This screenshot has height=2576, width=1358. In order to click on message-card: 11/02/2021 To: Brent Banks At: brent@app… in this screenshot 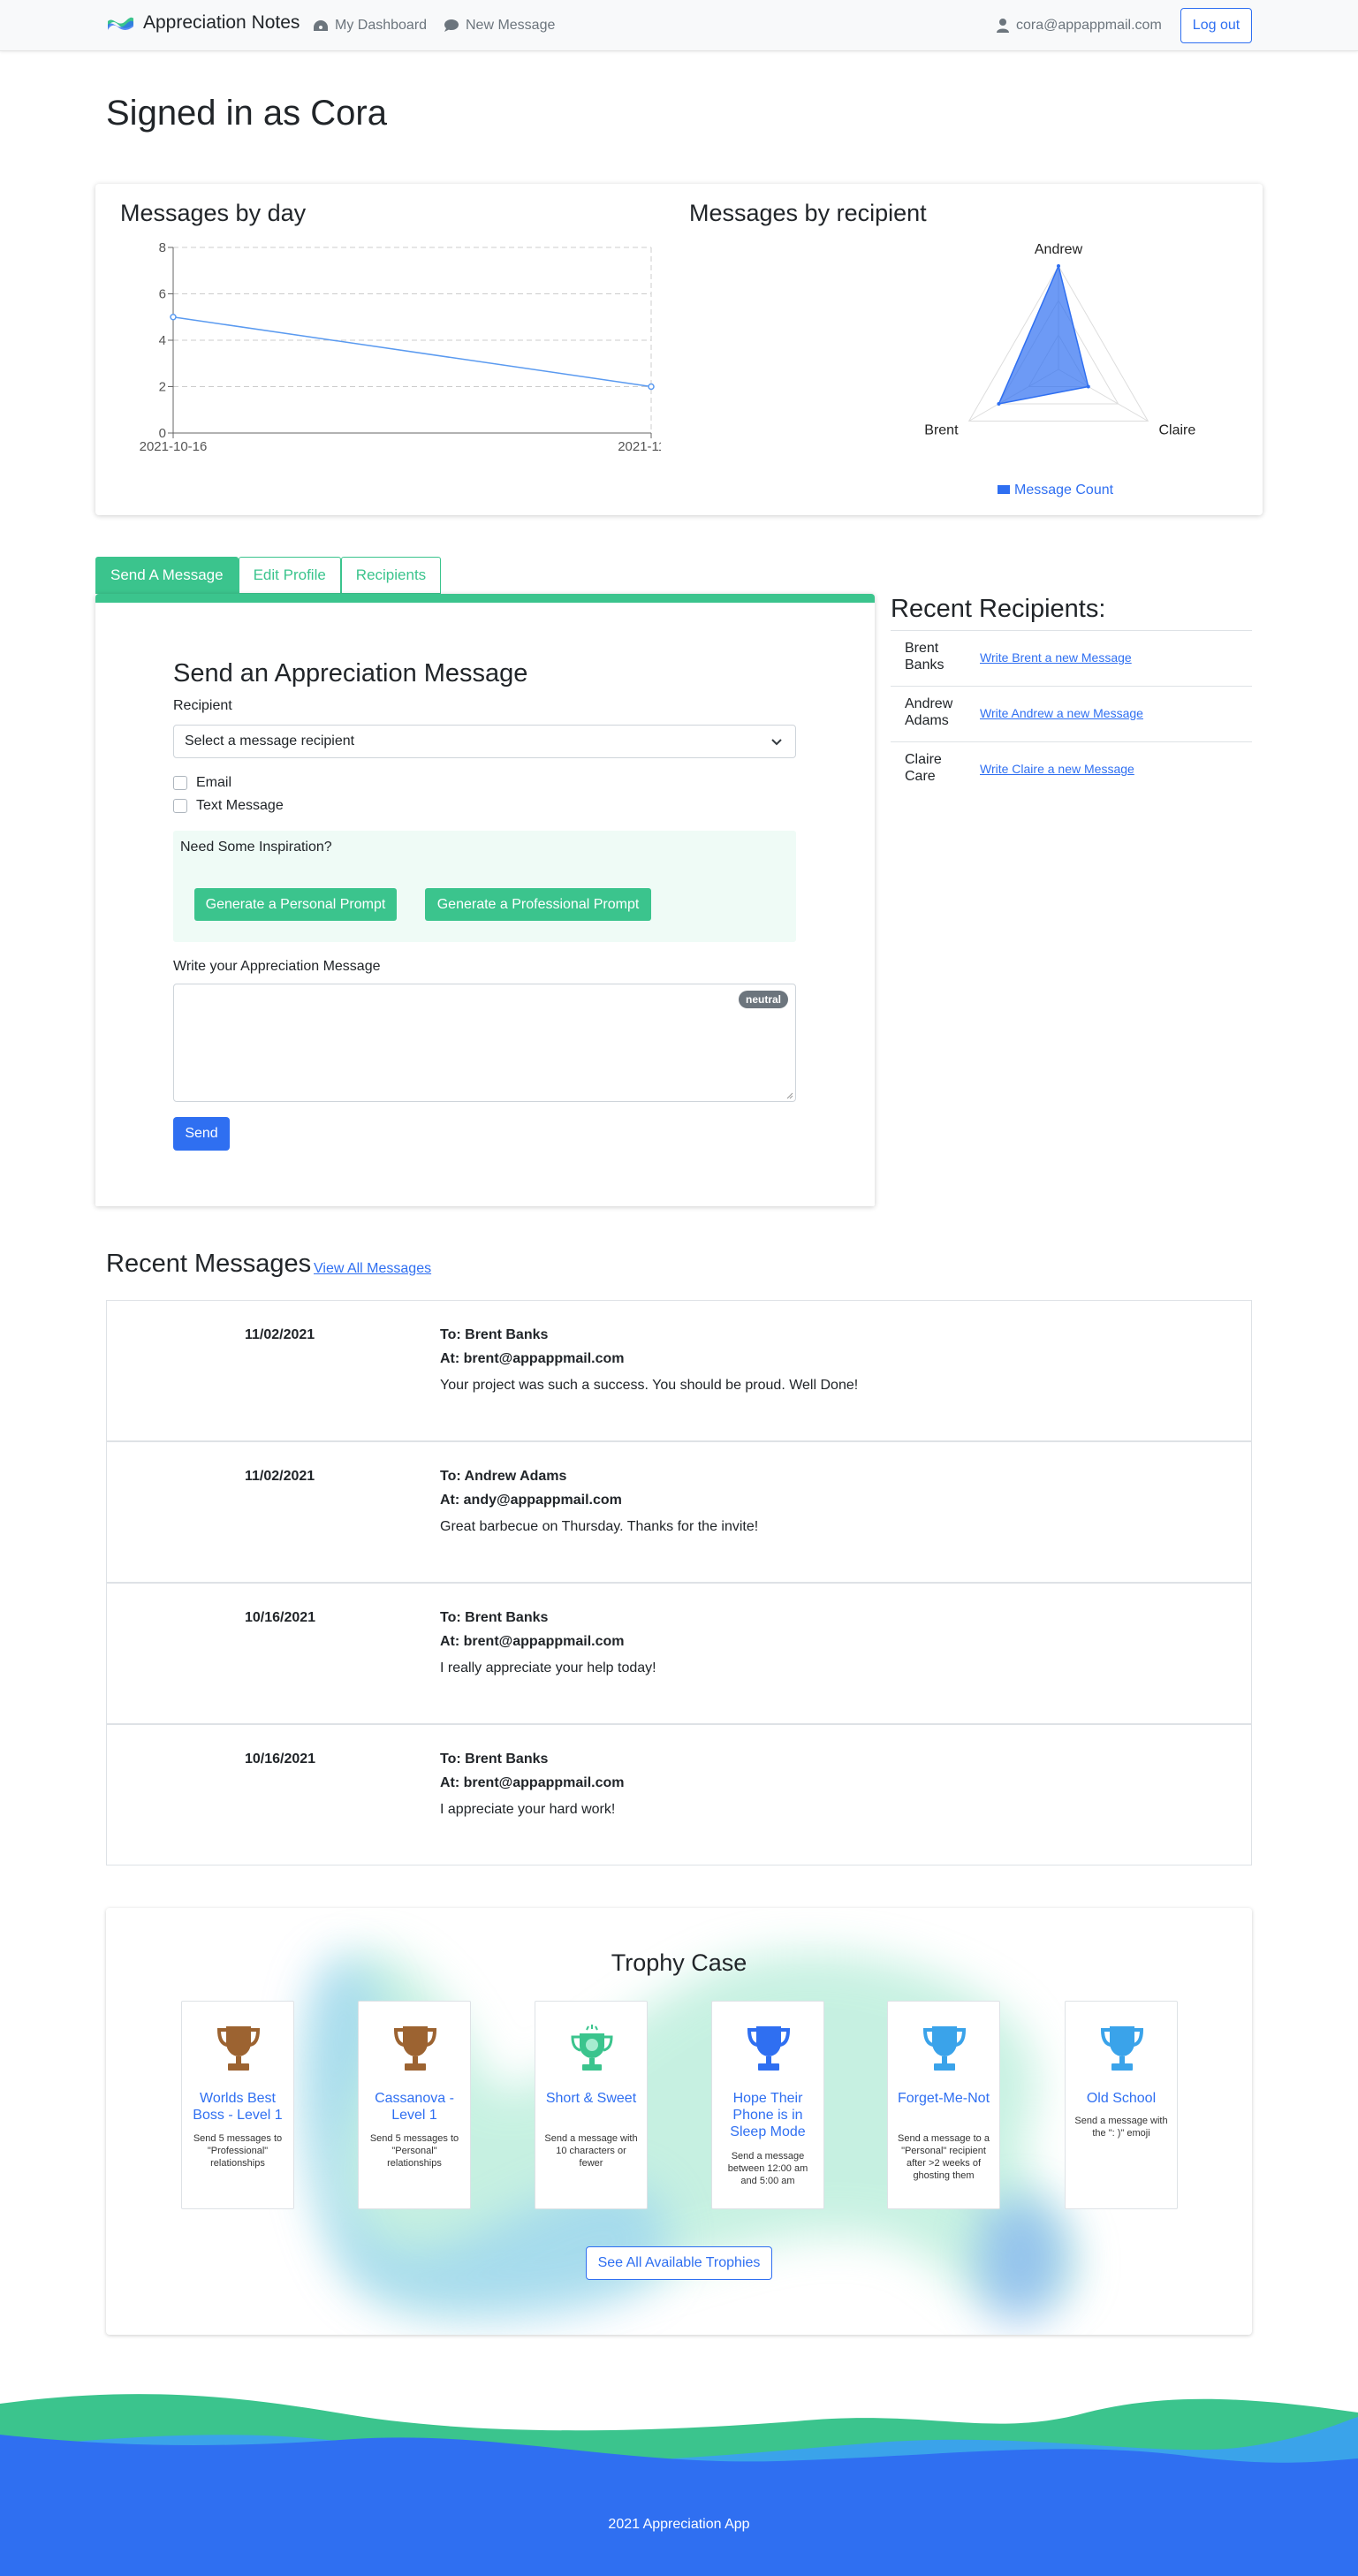, I will do `click(679, 1370)`.